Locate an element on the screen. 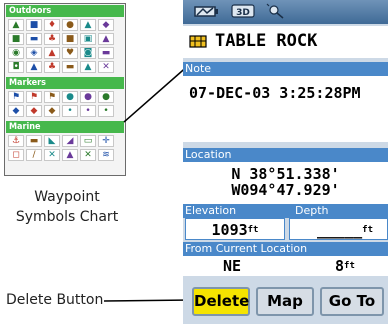  elevation-label: Elevation is located at coordinates (211, 210).